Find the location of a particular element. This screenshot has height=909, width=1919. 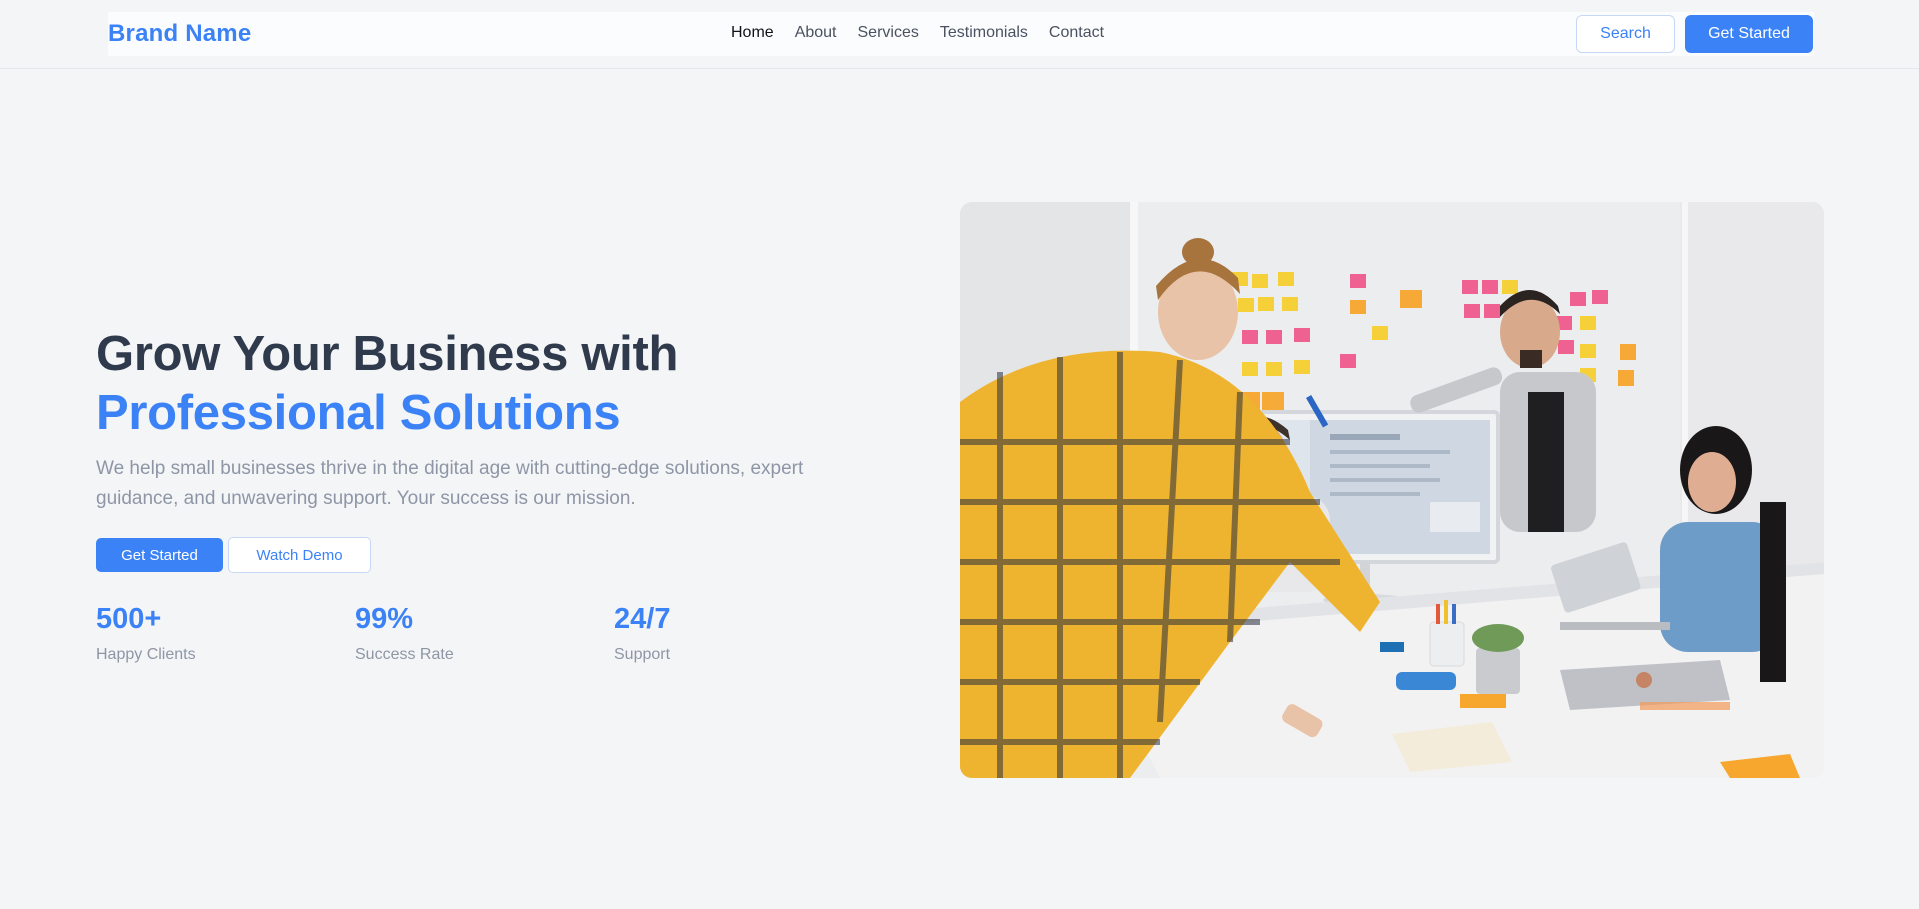

stat-label: Support is located at coordinates (642, 654).